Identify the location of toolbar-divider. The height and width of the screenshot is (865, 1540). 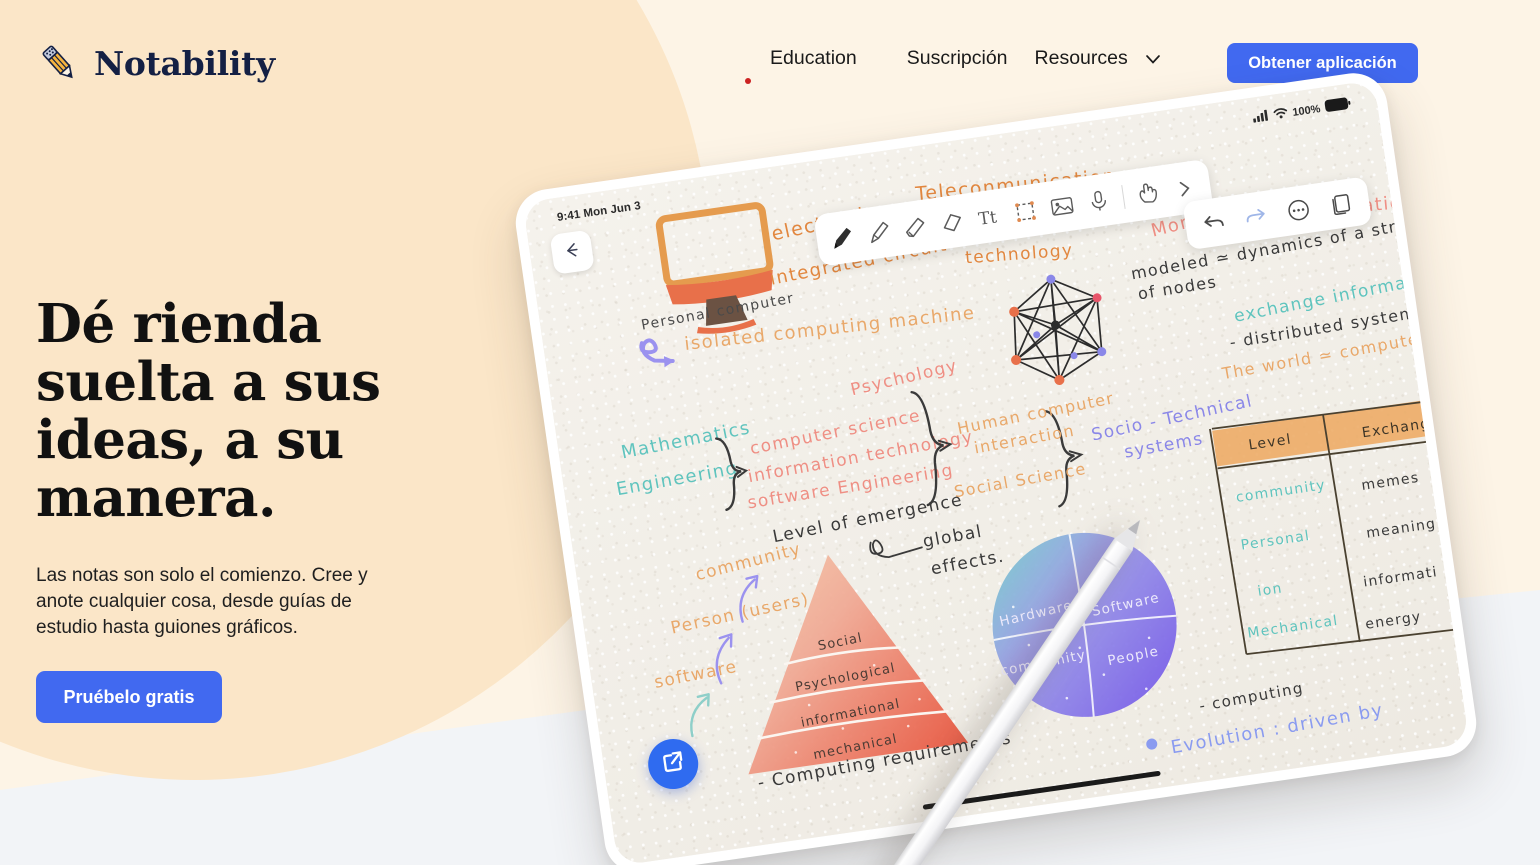
(1123, 197).